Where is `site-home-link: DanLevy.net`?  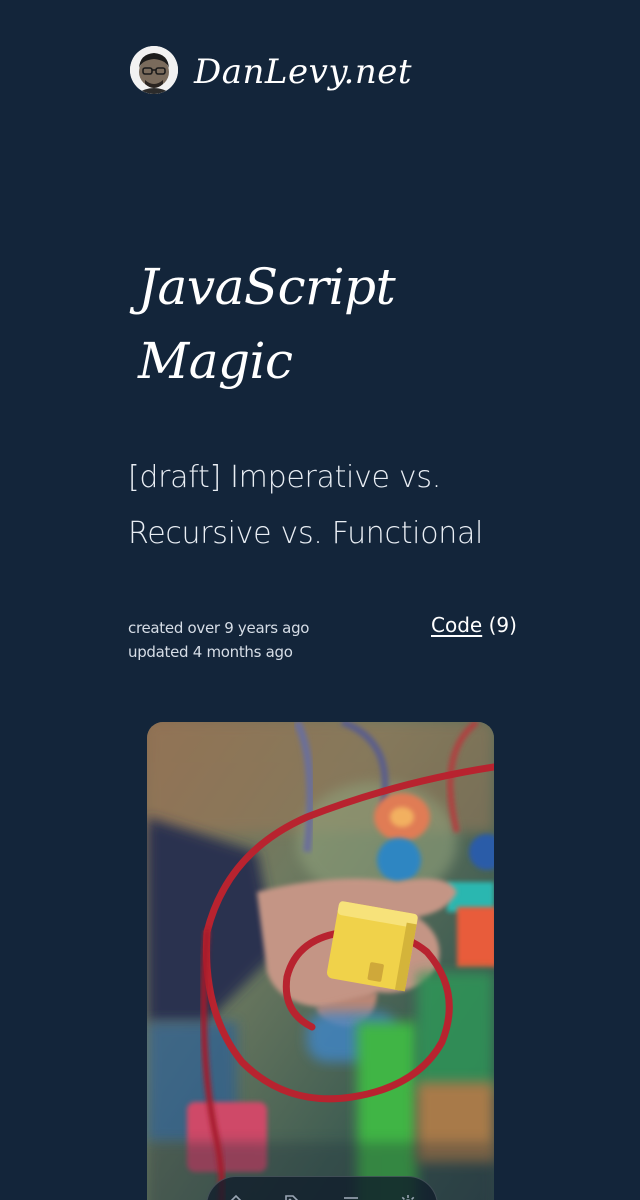
site-home-link: DanLevy.net is located at coordinates (271, 70).